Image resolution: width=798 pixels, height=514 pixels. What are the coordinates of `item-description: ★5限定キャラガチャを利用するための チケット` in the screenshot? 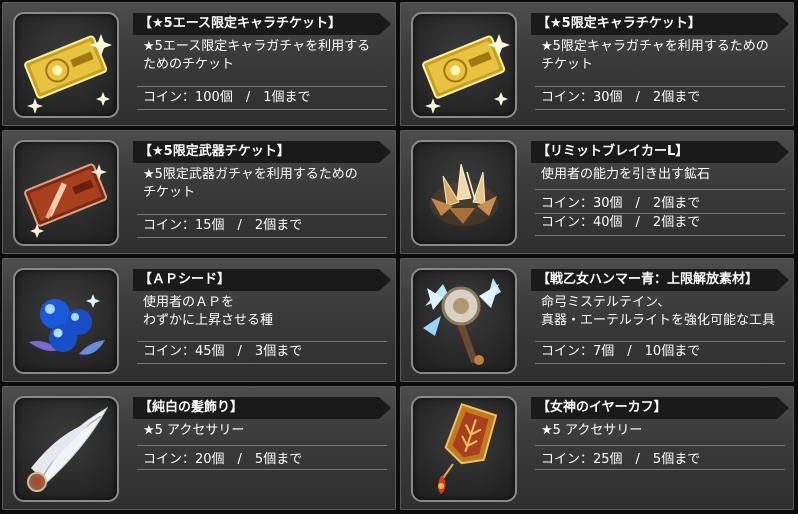 It's located at (666, 56).